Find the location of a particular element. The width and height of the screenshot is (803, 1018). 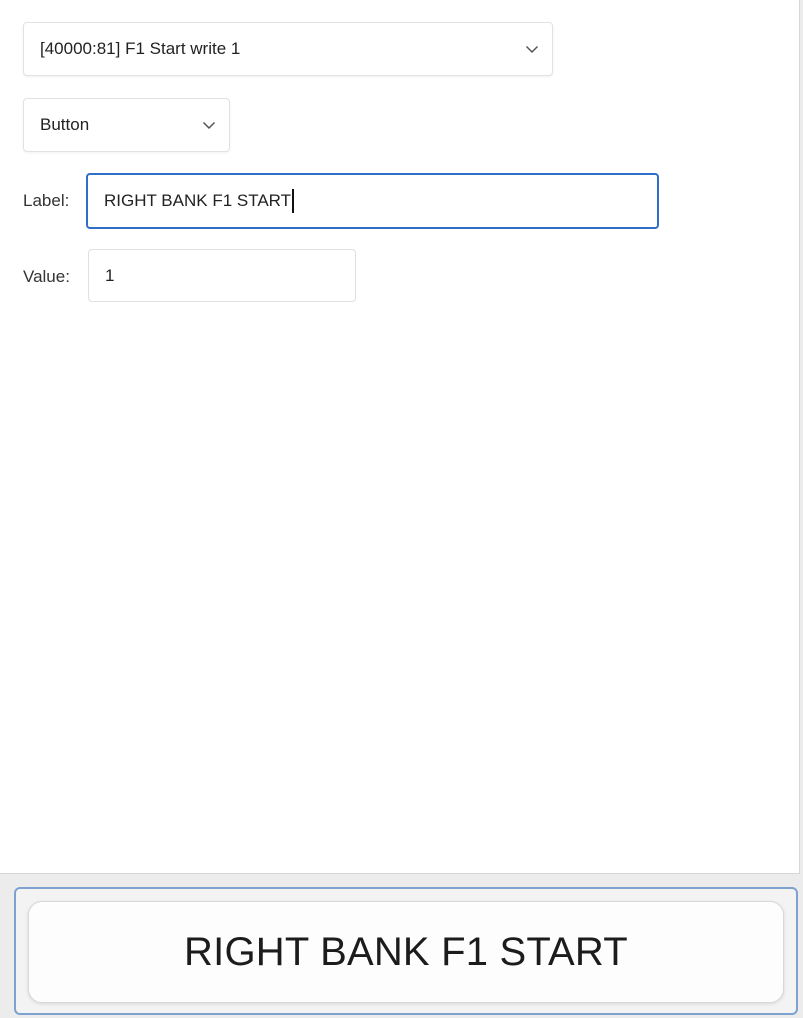

register-select-value: [40000:81] F1 Start write 1 is located at coordinates (140, 48).